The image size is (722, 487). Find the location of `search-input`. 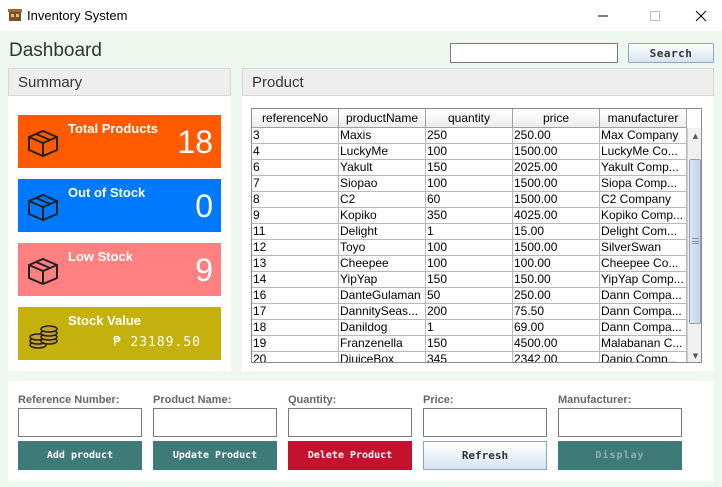

search-input is located at coordinates (534, 53).